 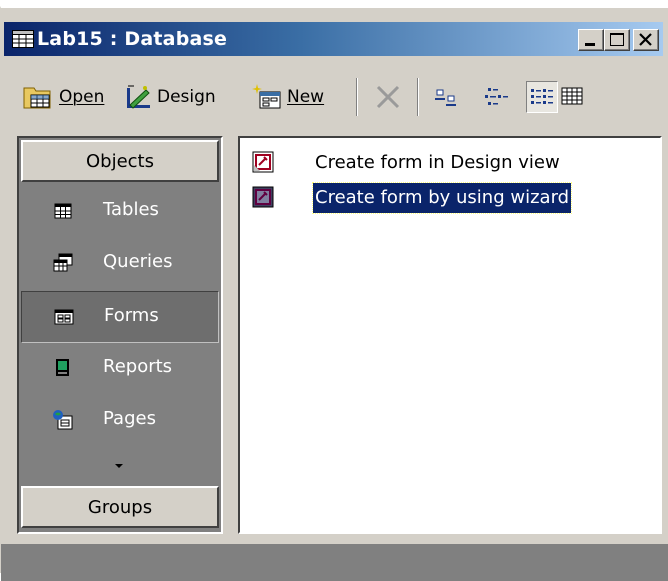 I want to click on database-icon, so click(x=23, y=39).